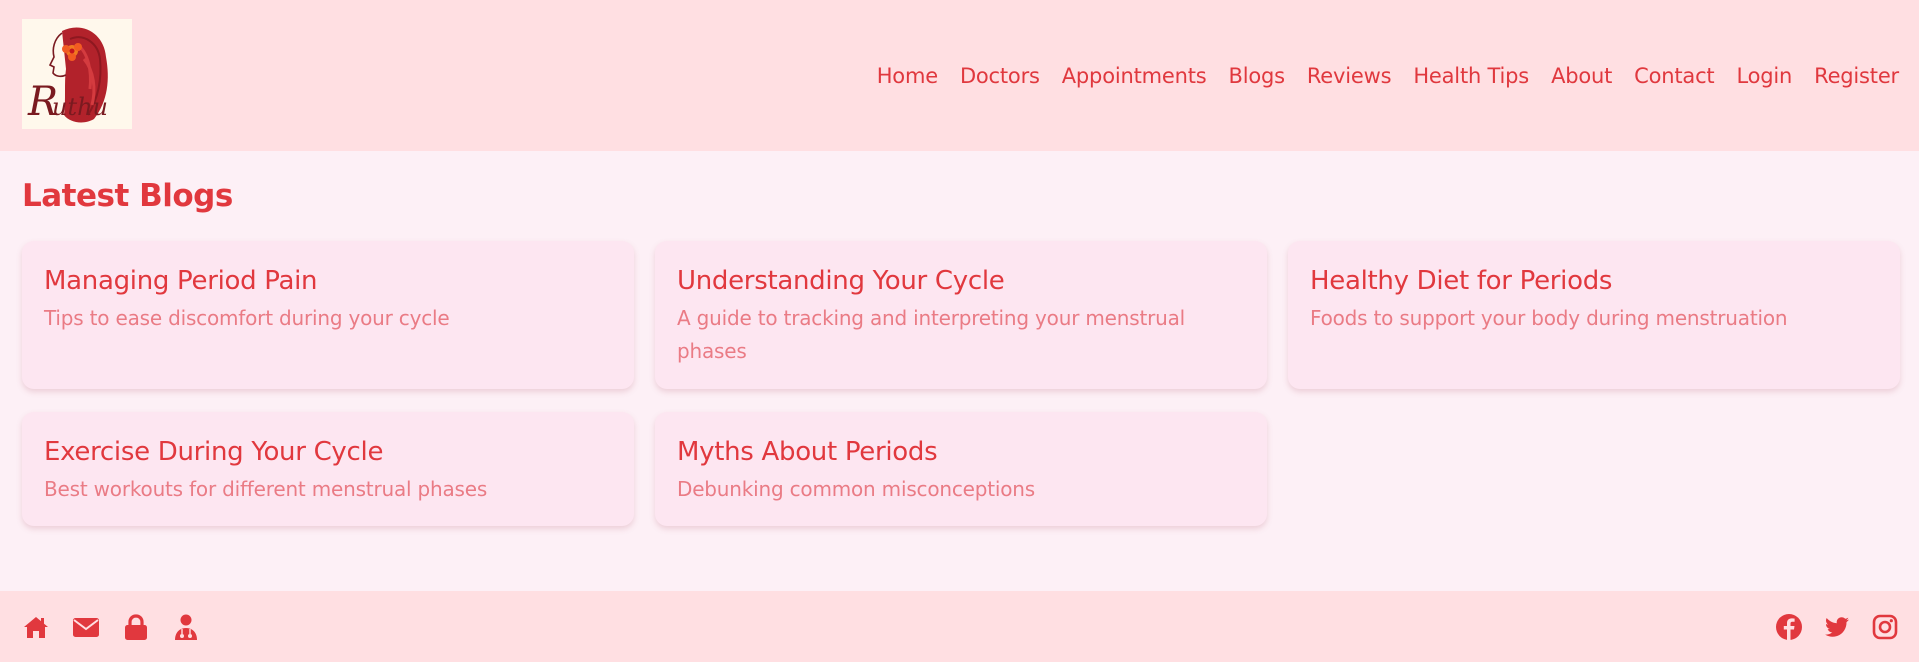 This screenshot has width=1919, height=662. Describe the element at coordinates (67, 76) in the screenshot. I see `woman-logo-icon: R uthu` at that location.